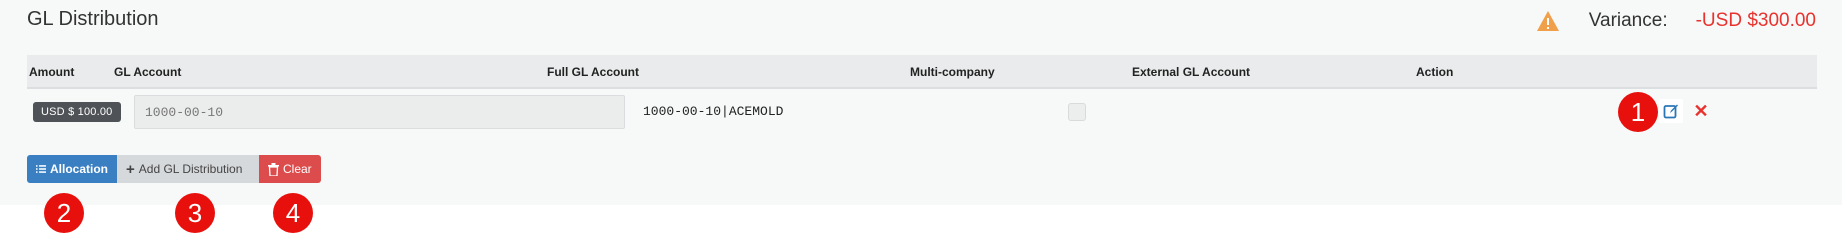 The image size is (1842, 240). I want to click on variance-value: -USD $300.00, so click(1755, 20).